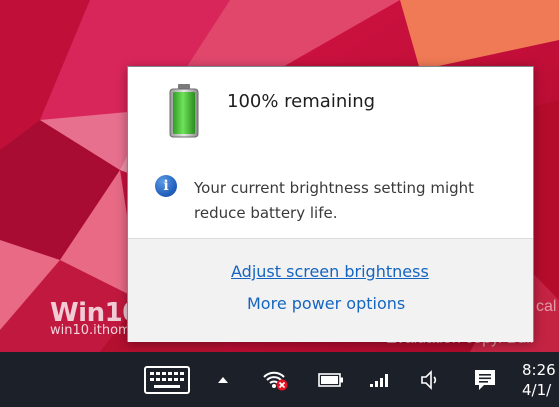 This screenshot has width=559, height=407. I want to click on info-icon: i, so click(166, 186).